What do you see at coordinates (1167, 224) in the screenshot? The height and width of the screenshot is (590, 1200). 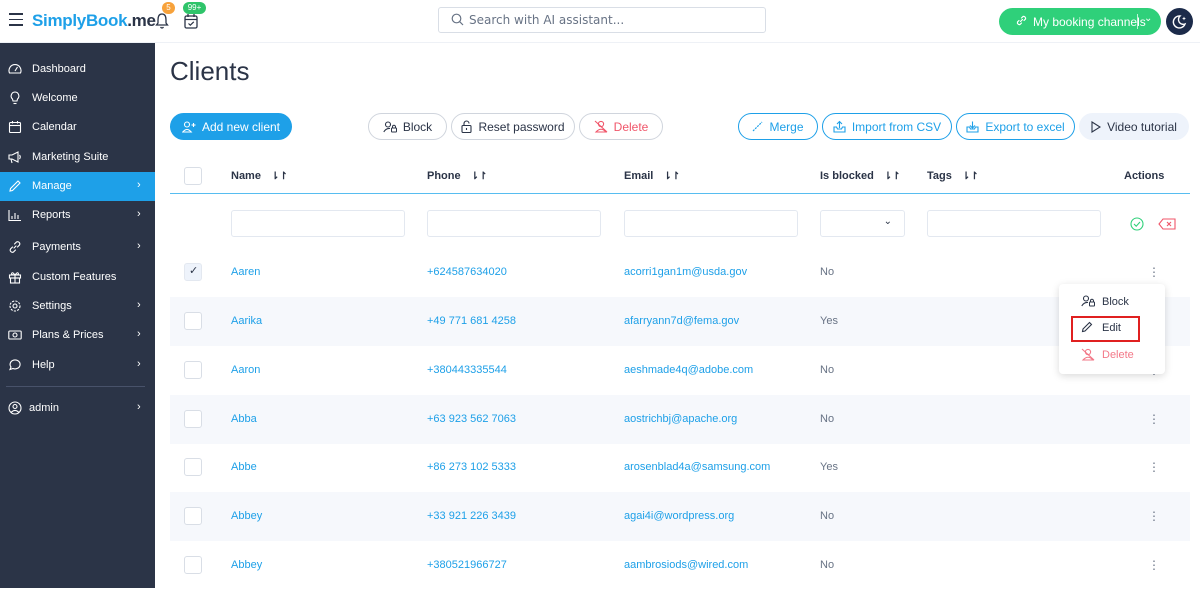 I see `clear-filter-icon` at bounding box center [1167, 224].